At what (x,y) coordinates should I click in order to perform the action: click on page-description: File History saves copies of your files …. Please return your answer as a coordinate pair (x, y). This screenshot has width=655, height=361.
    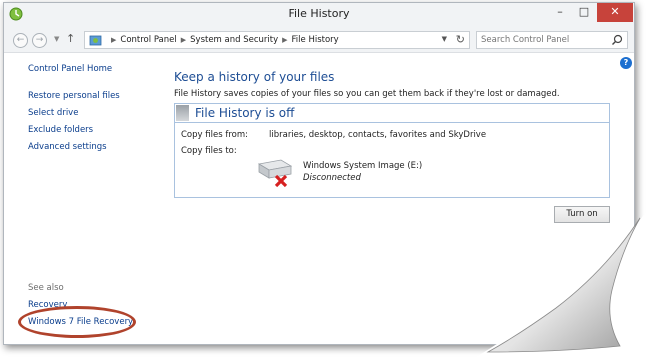
    Looking at the image, I should click on (367, 94).